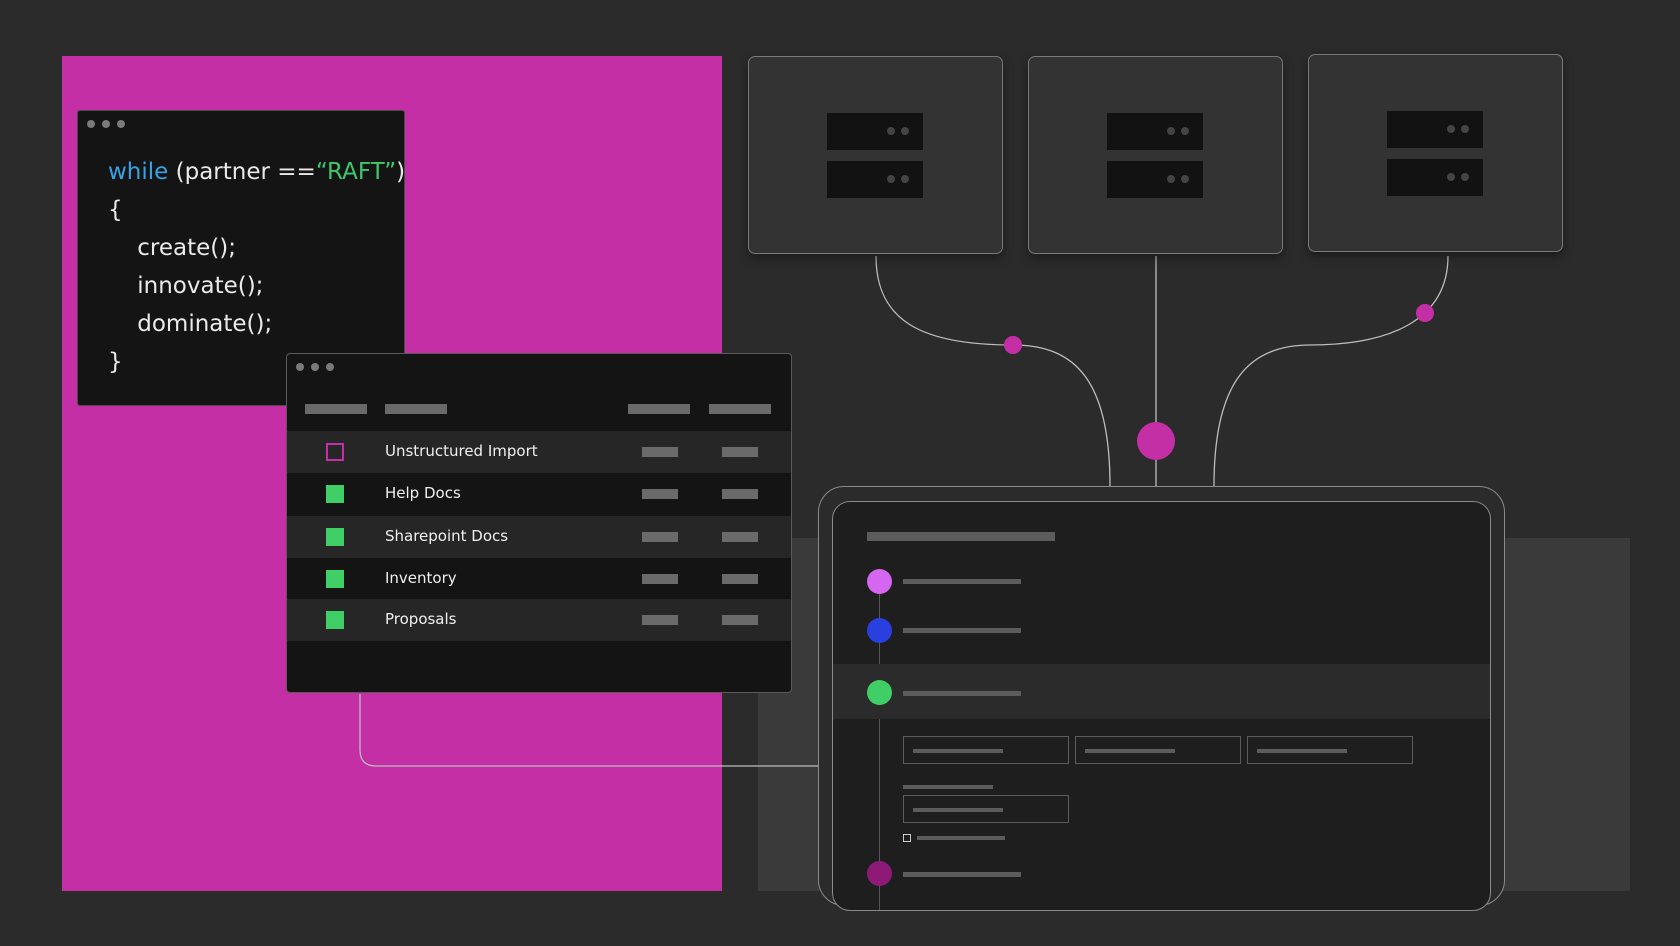 The image size is (1680, 946). Describe the element at coordinates (115, 362) in the screenshot. I see `code-close-brace: }` at that location.